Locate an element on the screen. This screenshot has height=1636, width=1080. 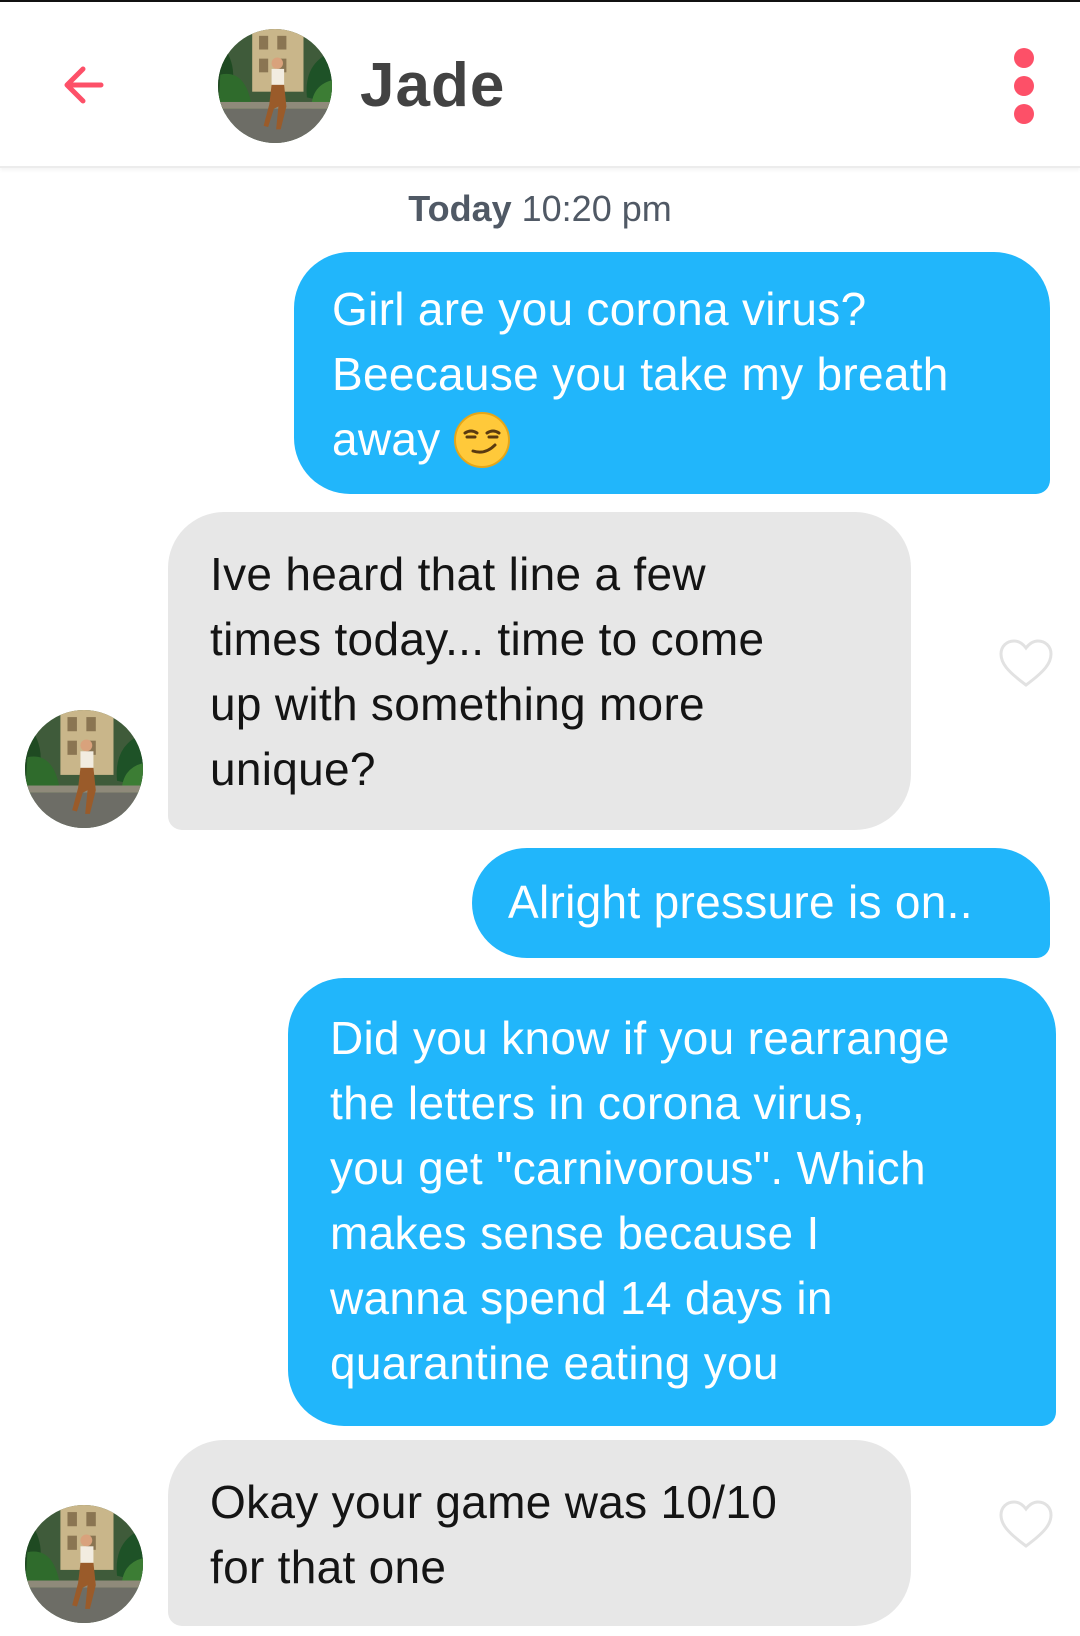
arrow-left-icon is located at coordinates (84, 85).